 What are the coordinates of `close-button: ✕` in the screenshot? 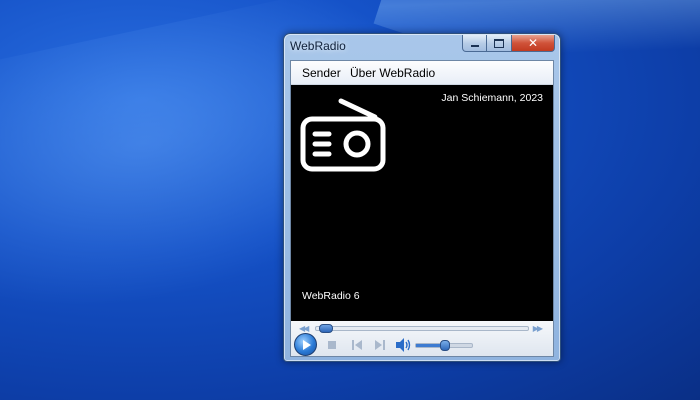 It's located at (533, 43).